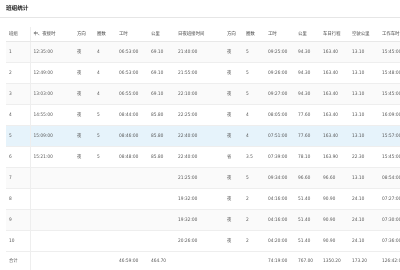 The width and height of the screenshot is (400, 270). What do you see at coordinates (199, 94) in the screenshot?
I see `table-cell: 22:10:00` at bounding box center [199, 94].